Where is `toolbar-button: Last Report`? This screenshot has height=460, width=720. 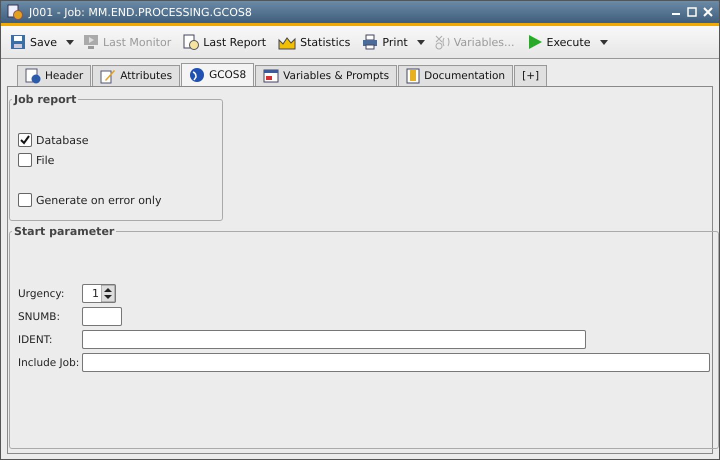
toolbar-button: Last Report is located at coordinates (225, 42).